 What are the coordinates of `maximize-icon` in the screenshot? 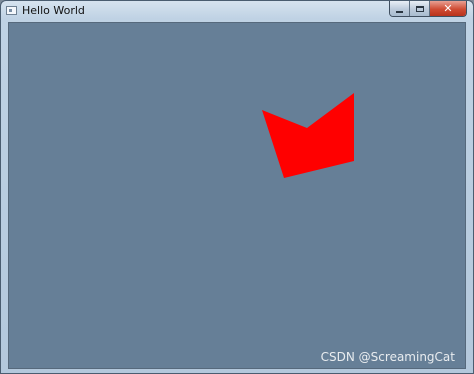 It's located at (419, 8).